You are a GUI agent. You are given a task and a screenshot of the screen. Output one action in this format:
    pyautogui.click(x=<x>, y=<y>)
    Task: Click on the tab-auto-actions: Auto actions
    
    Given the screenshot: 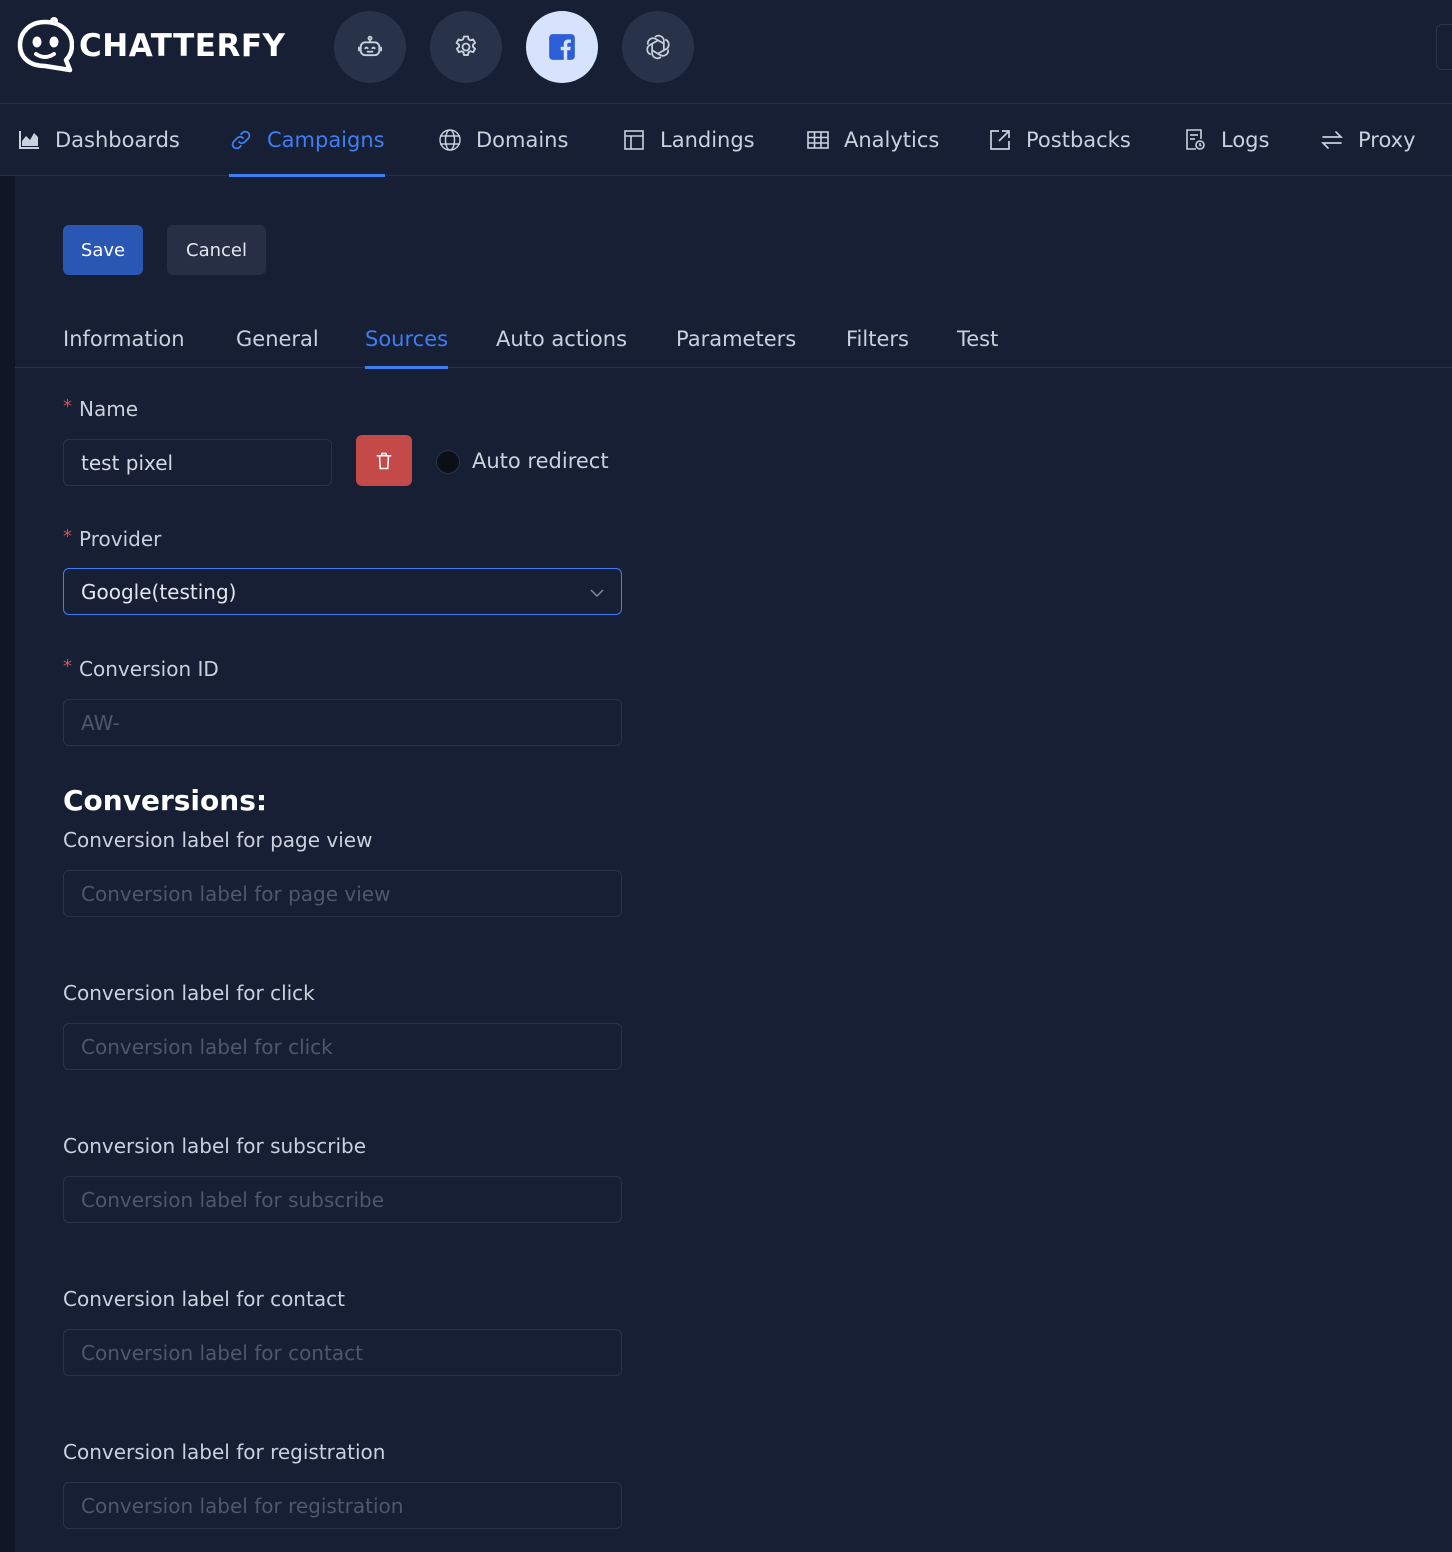 What is the action you would take?
    pyautogui.click(x=561, y=339)
    